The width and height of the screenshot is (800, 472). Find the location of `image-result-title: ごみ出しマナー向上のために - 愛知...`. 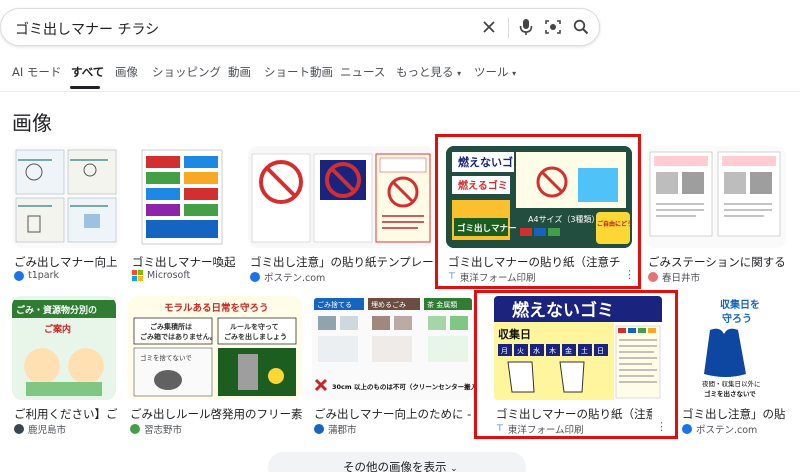

image-result-title: ごみ出しマナー向上のために - 愛知... is located at coordinates (395, 414).